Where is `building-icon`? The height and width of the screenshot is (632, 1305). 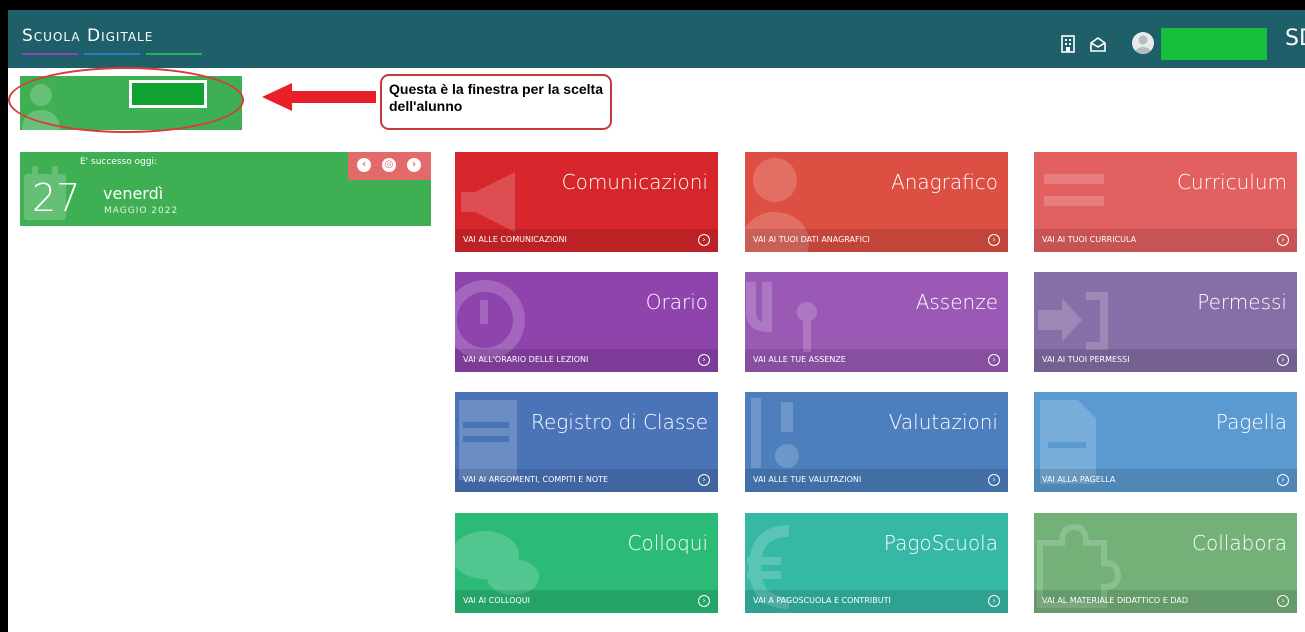 building-icon is located at coordinates (1068, 44).